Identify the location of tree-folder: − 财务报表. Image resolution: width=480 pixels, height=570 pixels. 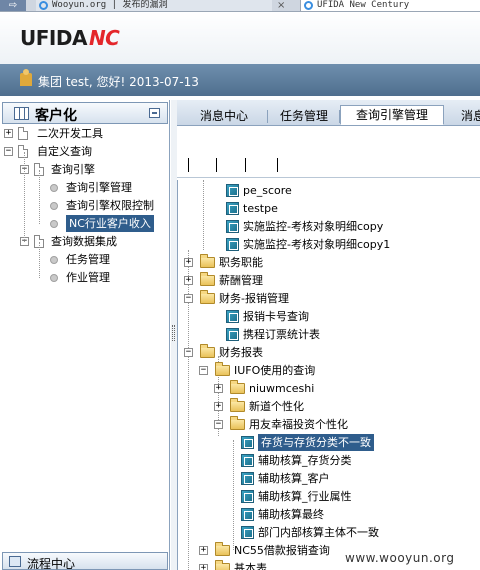
(329, 352).